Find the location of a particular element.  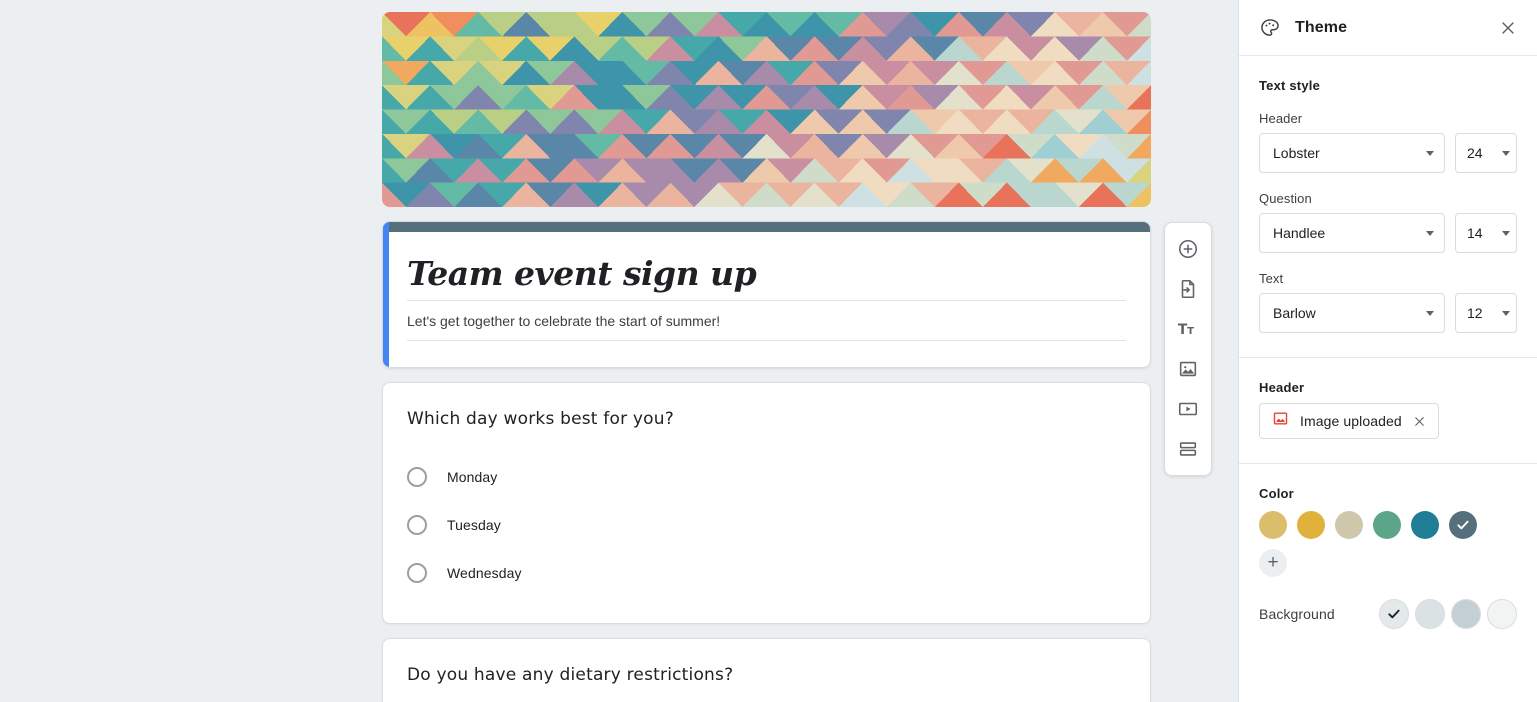

add-circle-icon is located at coordinates (1188, 249).